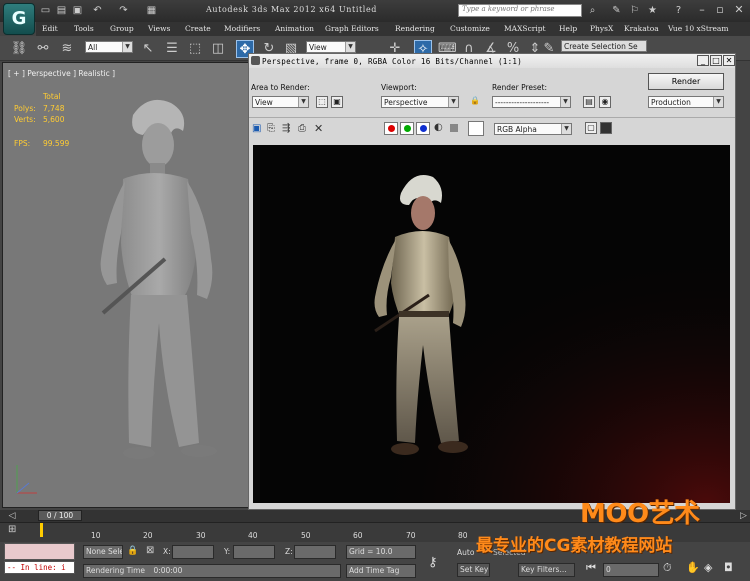  What do you see at coordinates (242, 28) in the screenshot?
I see `menu-modifiers: Modifiers` at bounding box center [242, 28].